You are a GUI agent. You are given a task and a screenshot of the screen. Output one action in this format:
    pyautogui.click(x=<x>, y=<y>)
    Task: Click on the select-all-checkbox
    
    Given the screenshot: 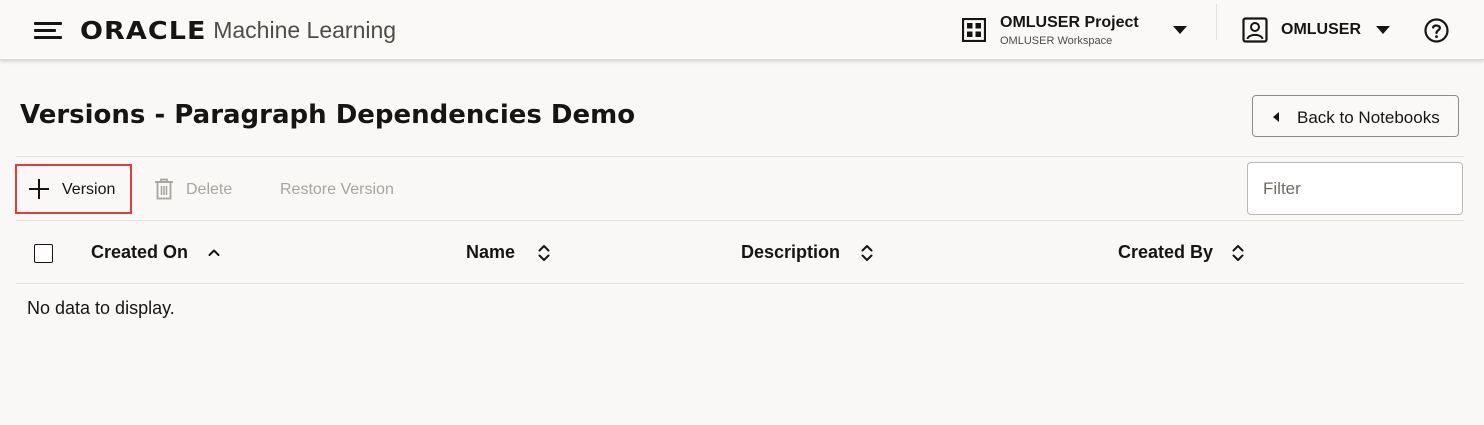 What is the action you would take?
    pyautogui.click(x=43, y=253)
    